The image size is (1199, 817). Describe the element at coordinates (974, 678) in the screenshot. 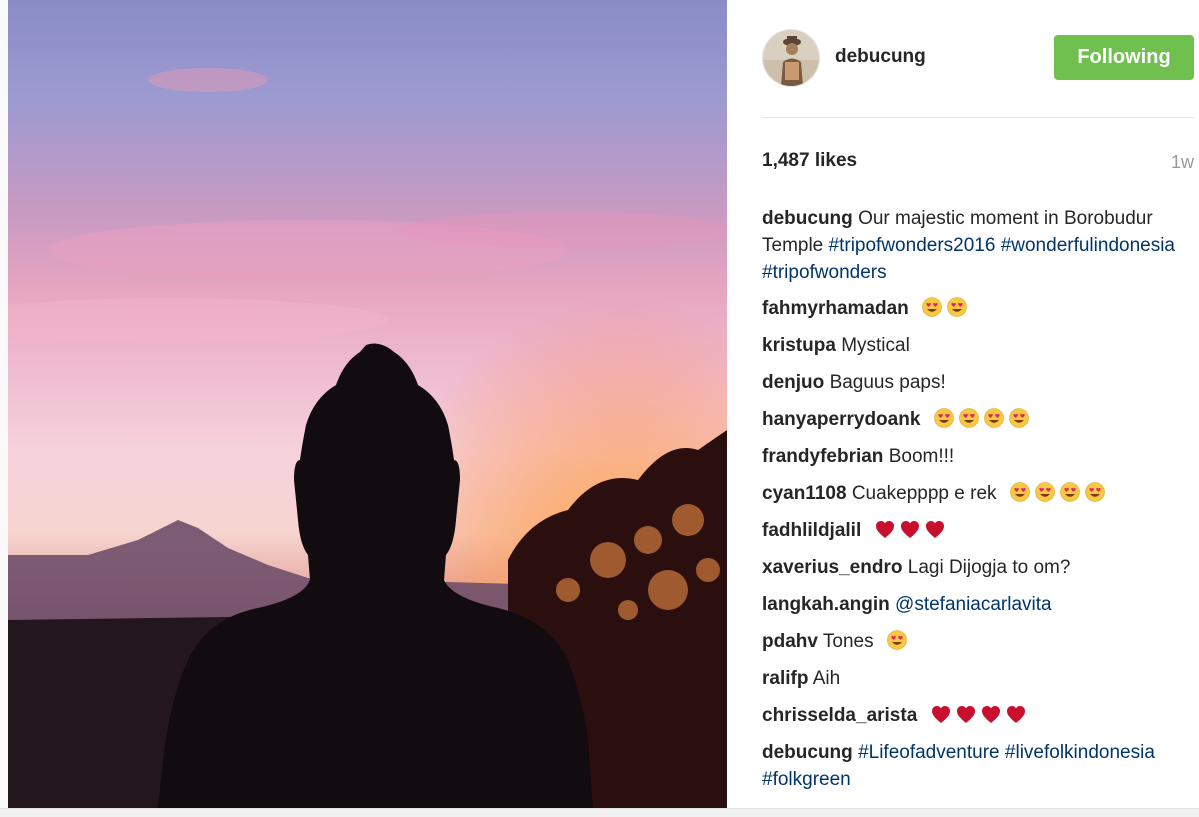

I see `comment-item: ralifp Aih` at that location.